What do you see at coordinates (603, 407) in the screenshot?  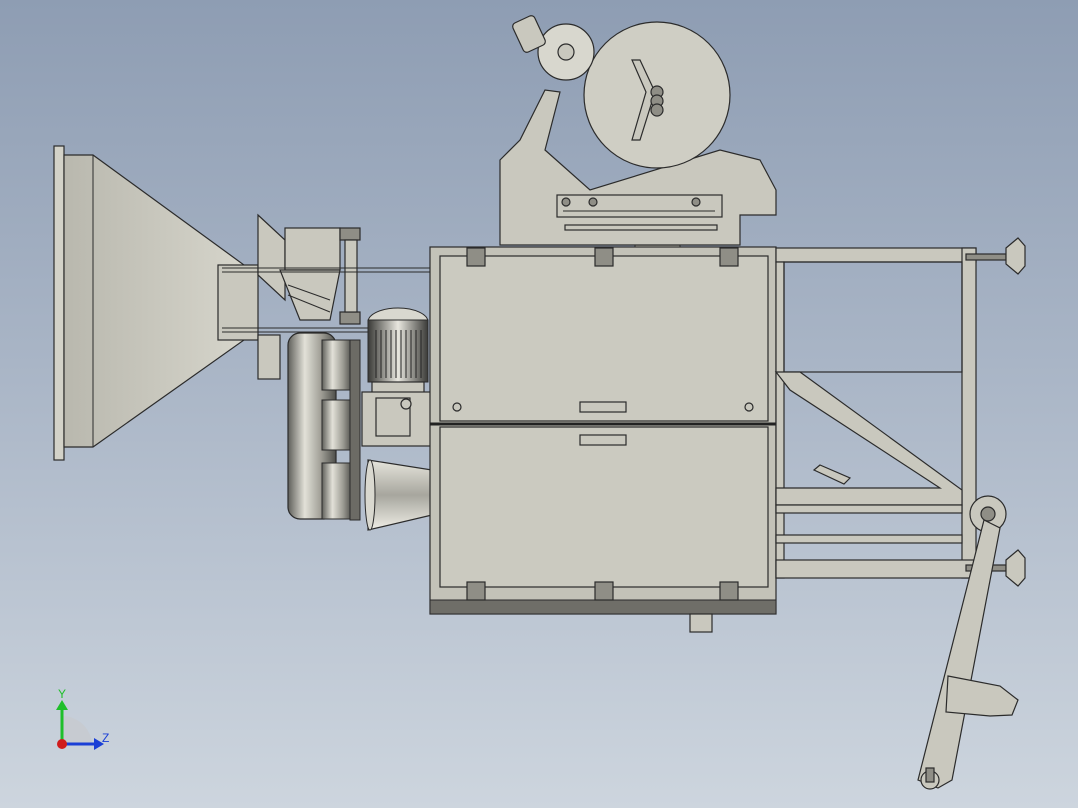 I see `upper-door-handle` at bounding box center [603, 407].